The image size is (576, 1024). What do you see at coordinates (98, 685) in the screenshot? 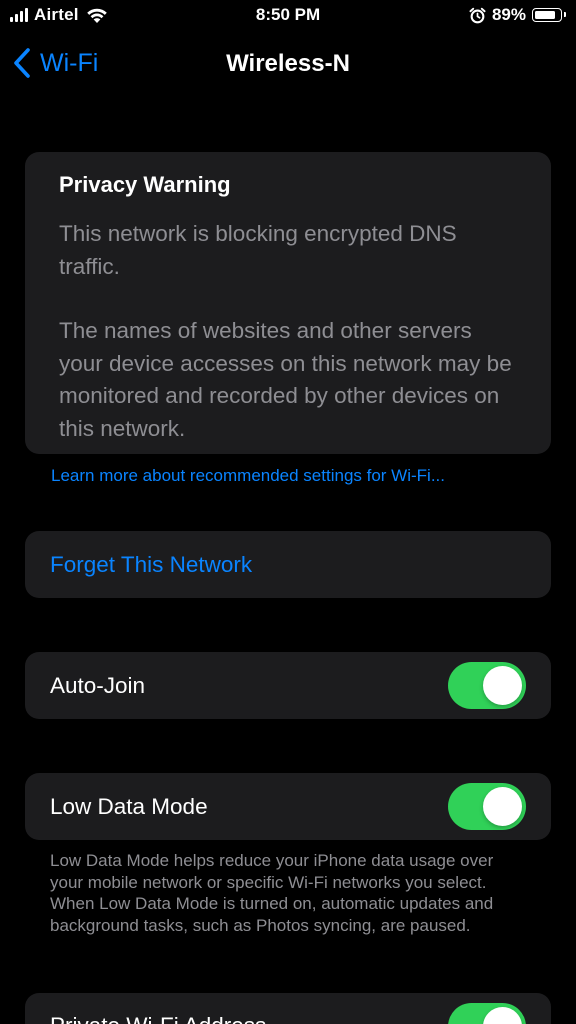
I see `auto-join-label: Auto-Join` at bounding box center [98, 685].